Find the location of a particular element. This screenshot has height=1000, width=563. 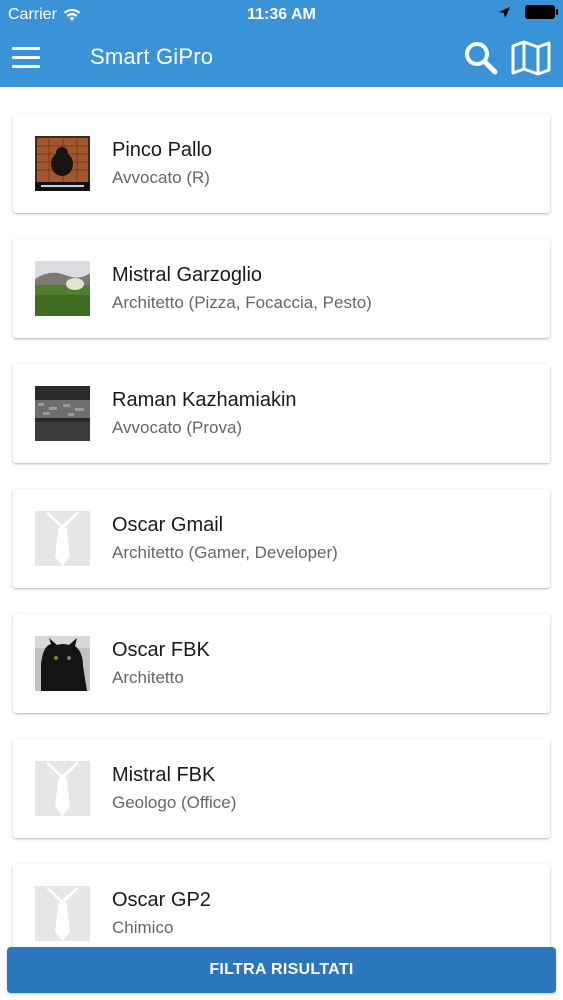

hamburger-menu-icon is located at coordinates (27, 57).